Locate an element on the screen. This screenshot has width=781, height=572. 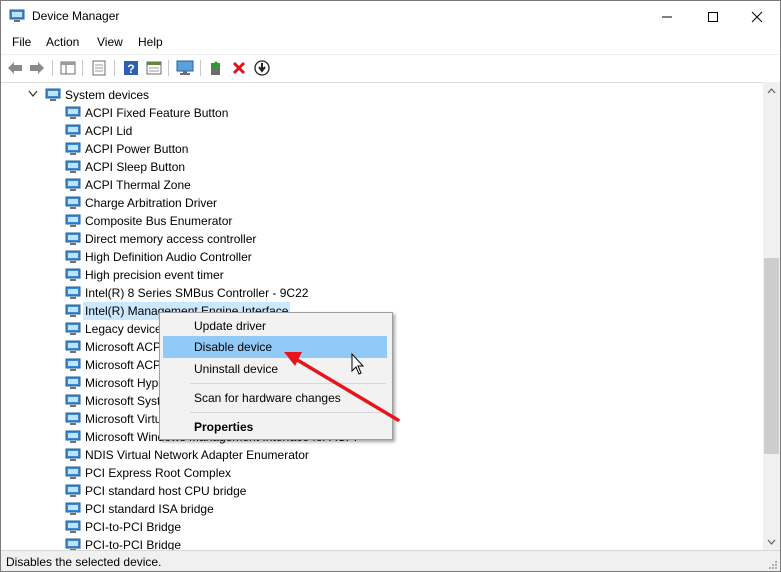
device-label: Legacy device is located at coordinates (123, 329).